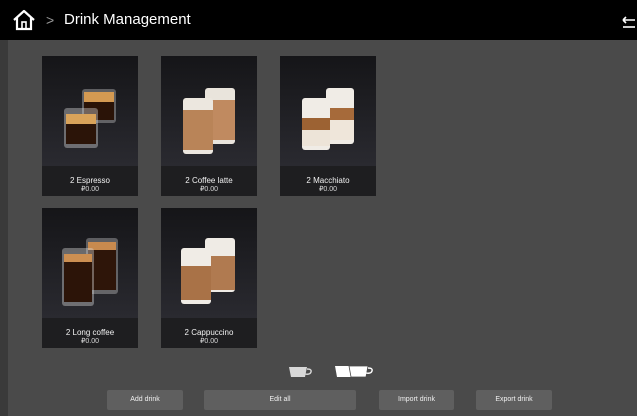  Describe the element at coordinates (300, 372) in the screenshot. I see `single-cup-icon` at that location.